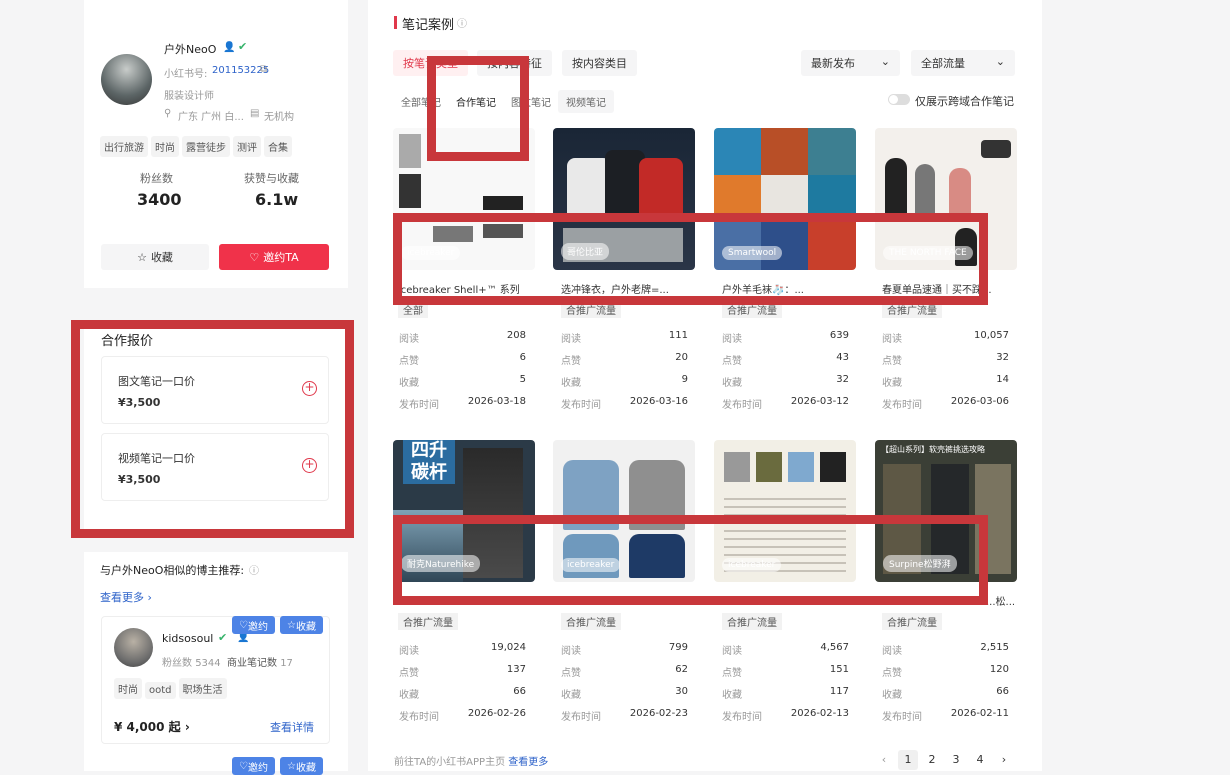 This screenshot has width=1230, height=775. What do you see at coordinates (271, 178) in the screenshot?
I see `likes-label: 获赞与收藏` at bounding box center [271, 178].